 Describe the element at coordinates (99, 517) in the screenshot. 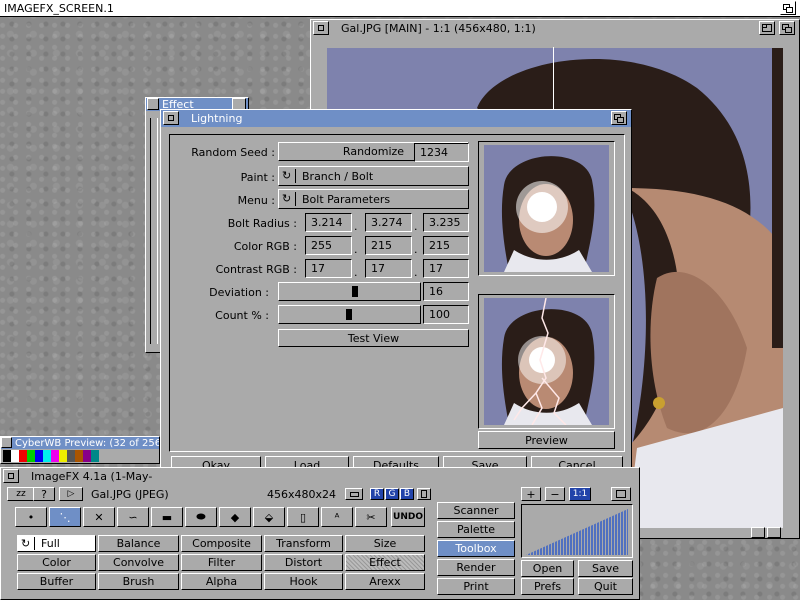

I see `line-tool-button: ✕` at that location.